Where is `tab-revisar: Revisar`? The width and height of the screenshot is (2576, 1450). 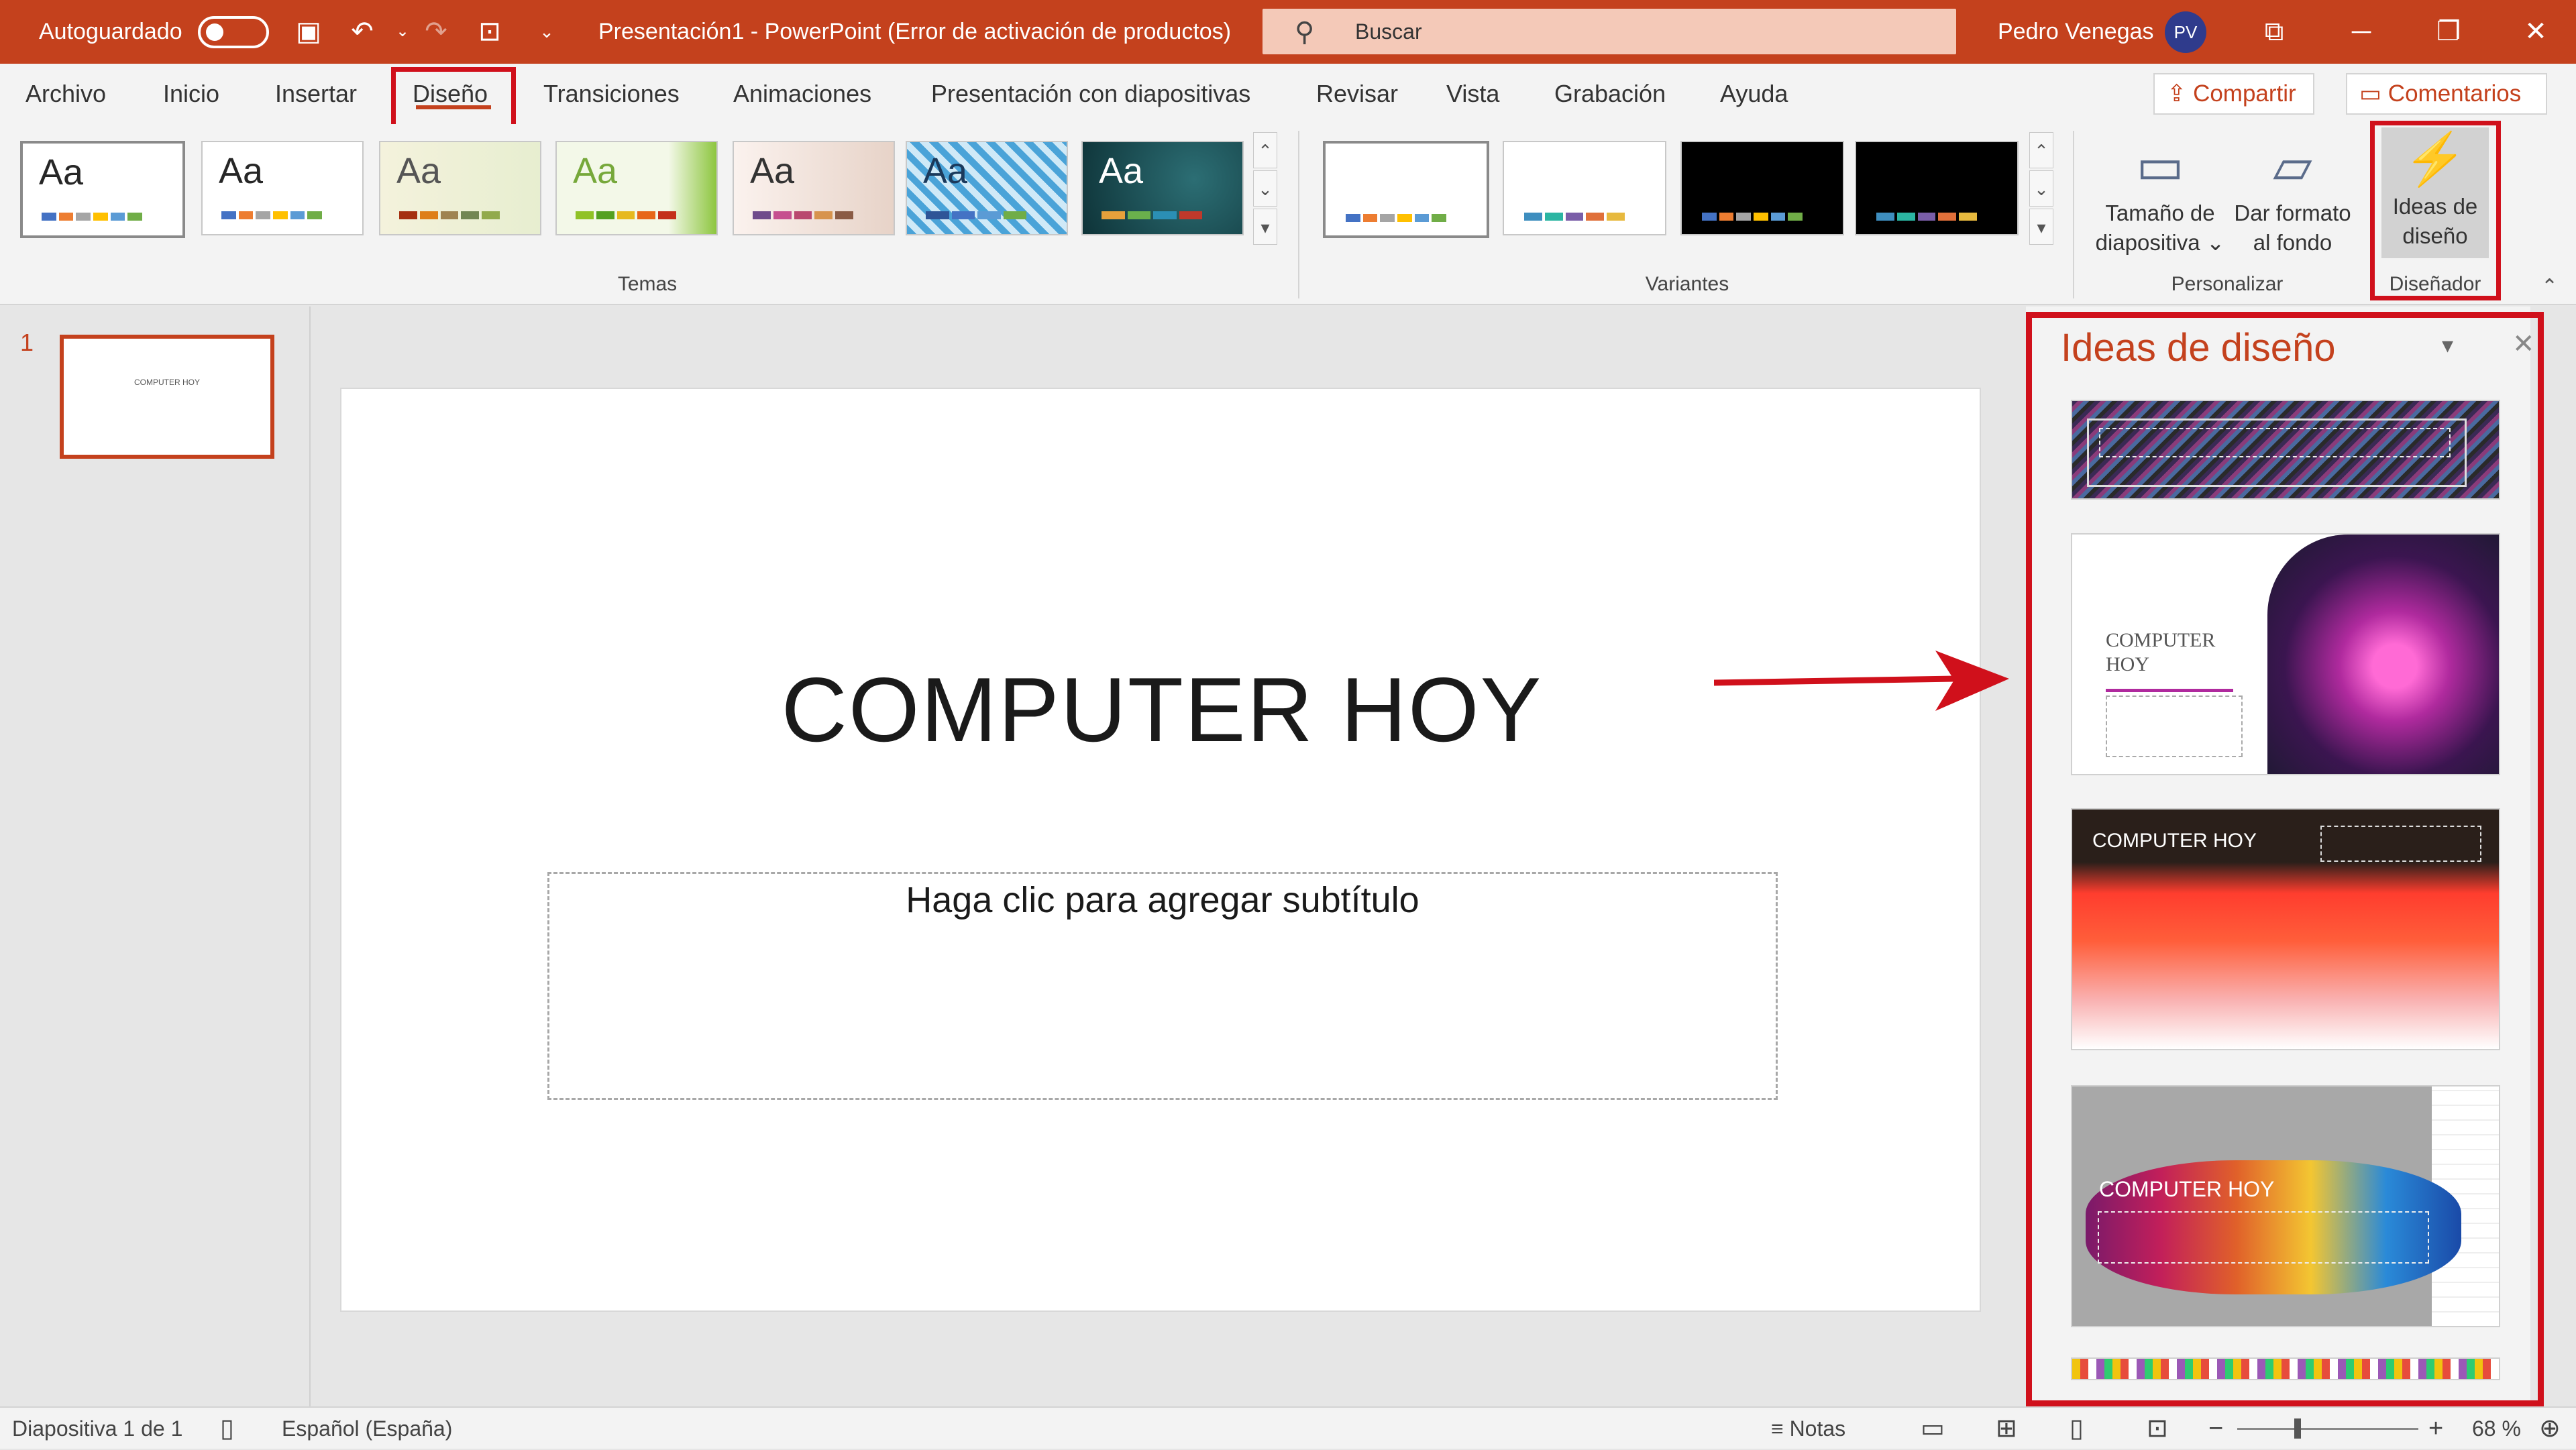 tab-revisar: Revisar is located at coordinates (1357, 94).